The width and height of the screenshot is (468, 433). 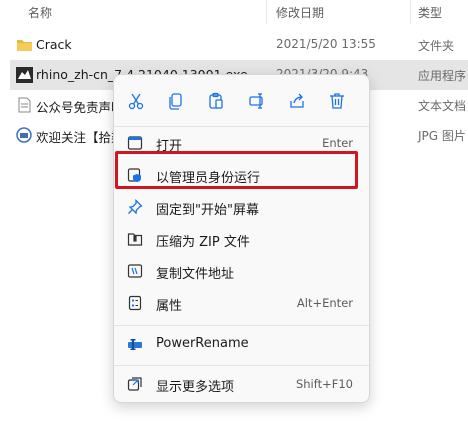 What do you see at coordinates (24, 105) in the screenshot?
I see `text-file-icon` at bounding box center [24, 105].